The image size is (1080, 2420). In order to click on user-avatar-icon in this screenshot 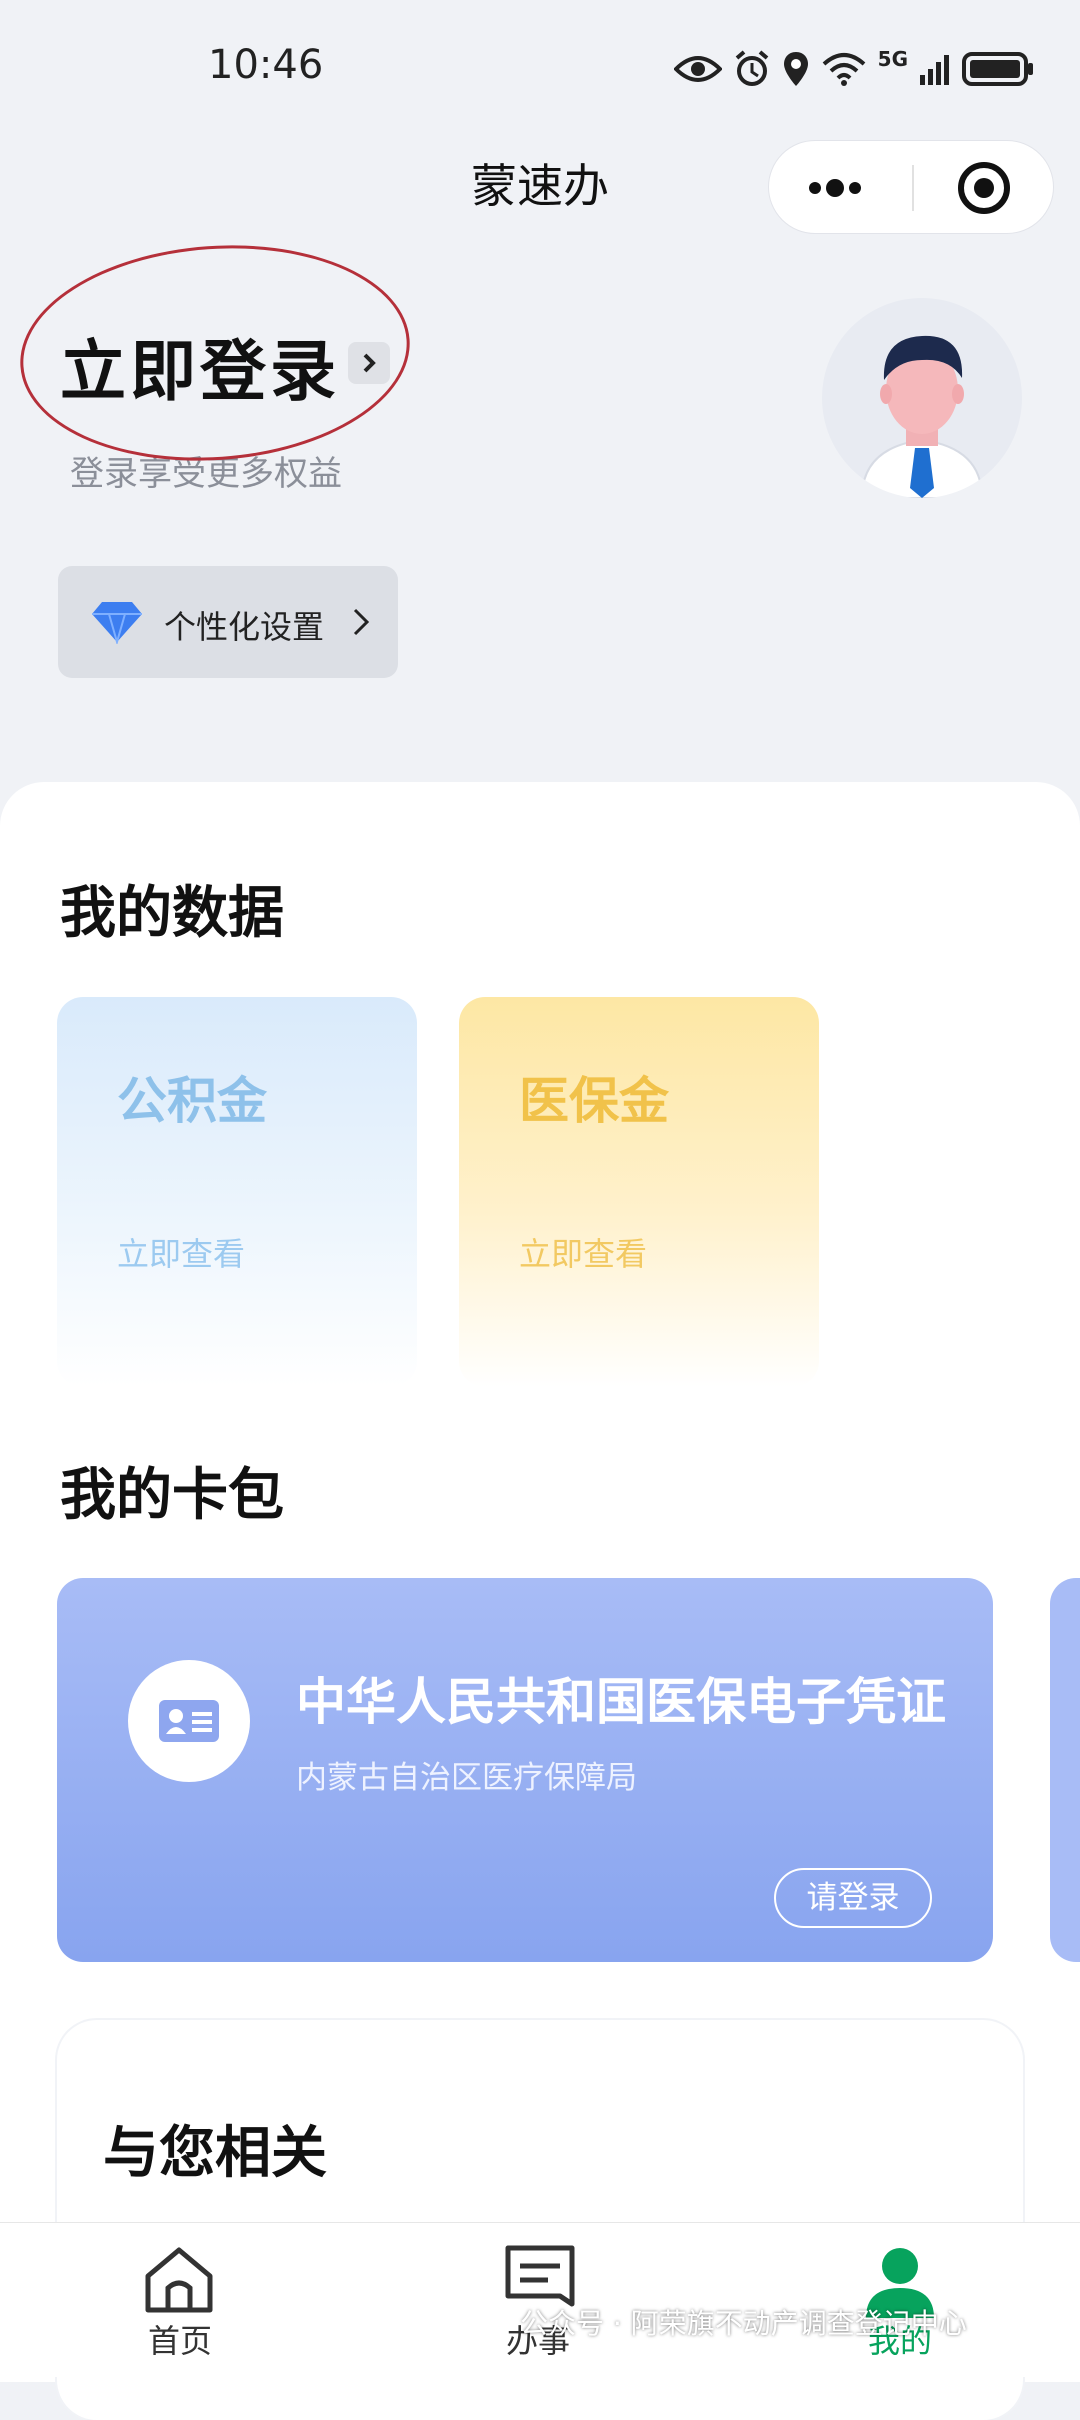, I will do `click(922, 416)`.